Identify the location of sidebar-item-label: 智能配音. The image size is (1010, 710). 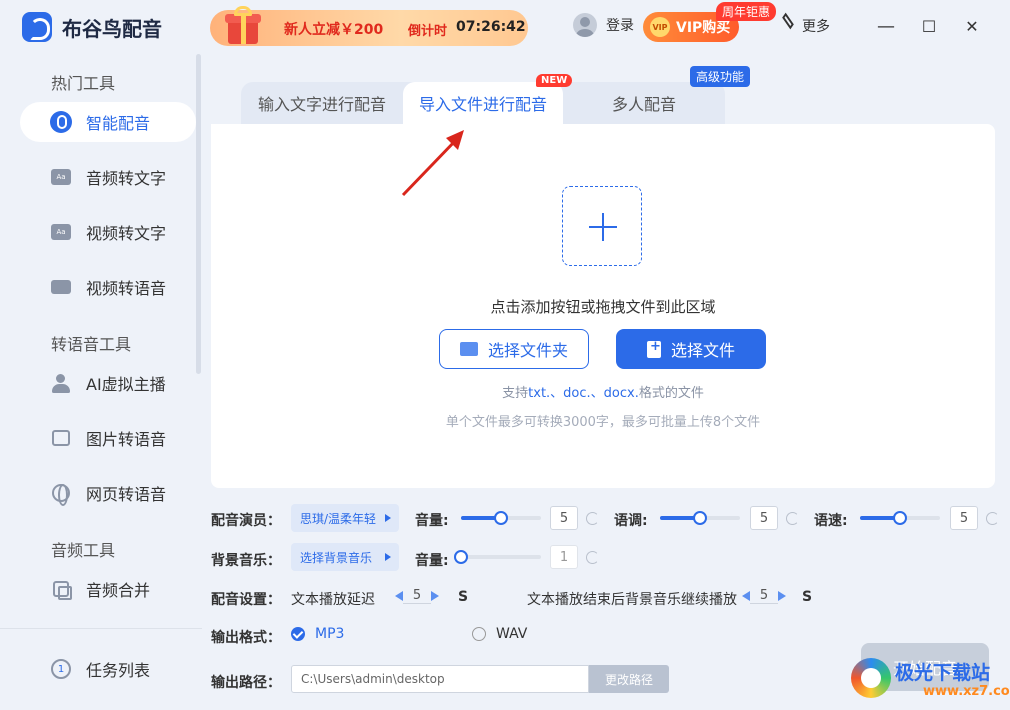
(118, 123).